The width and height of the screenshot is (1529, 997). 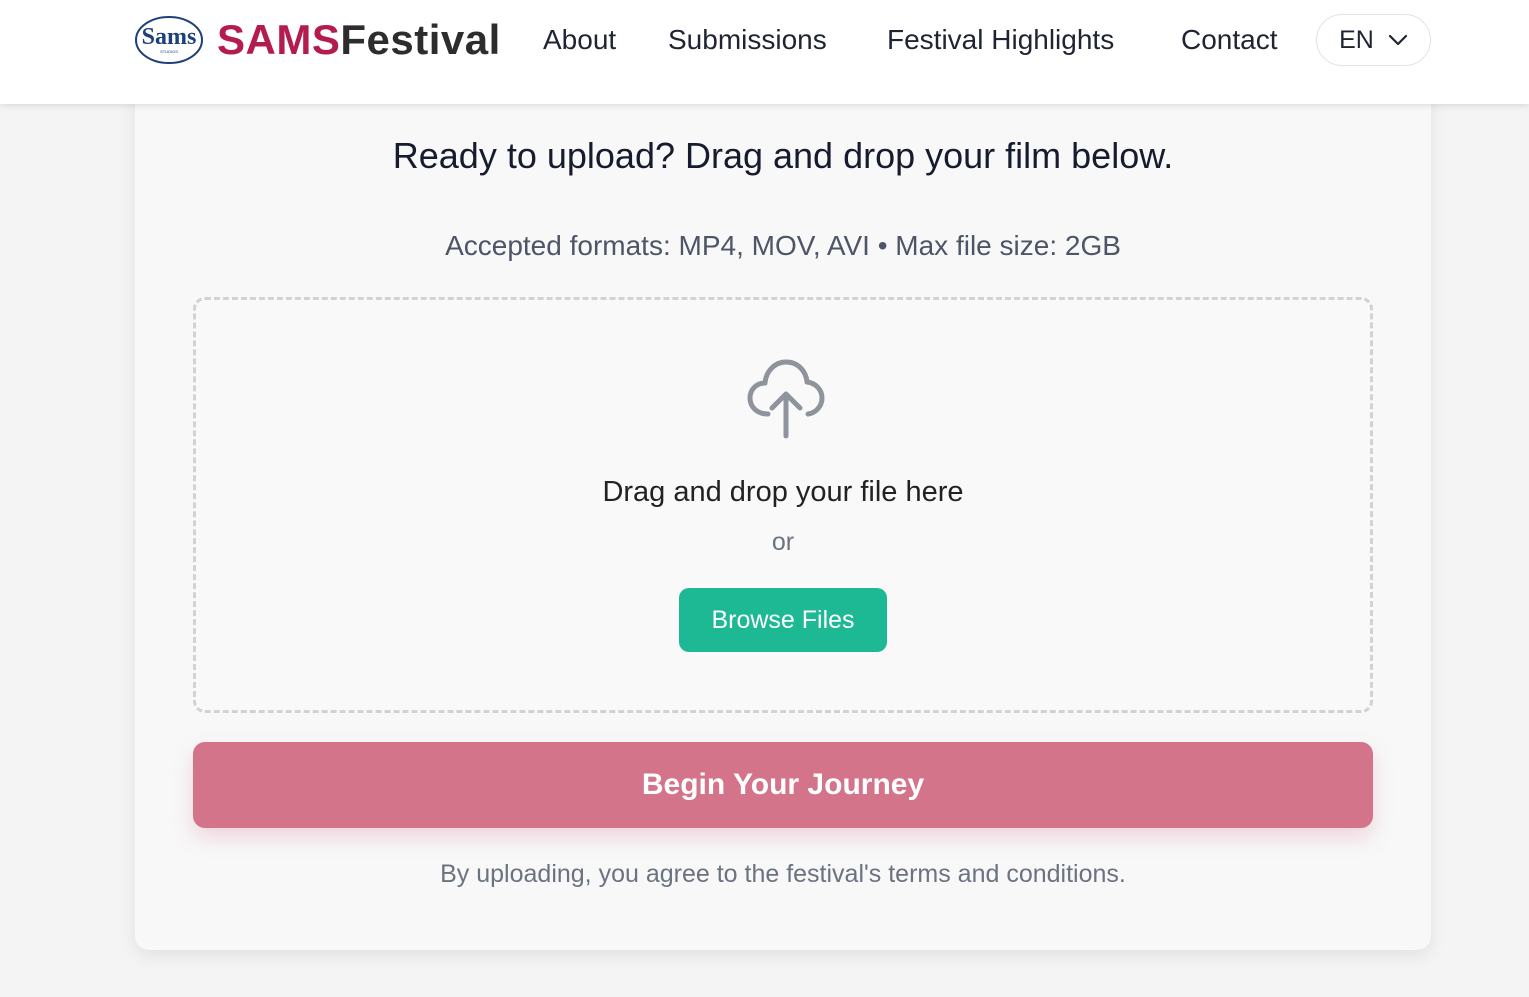 I want to click on chevron-down-icon, so click(x=1397, y=40).